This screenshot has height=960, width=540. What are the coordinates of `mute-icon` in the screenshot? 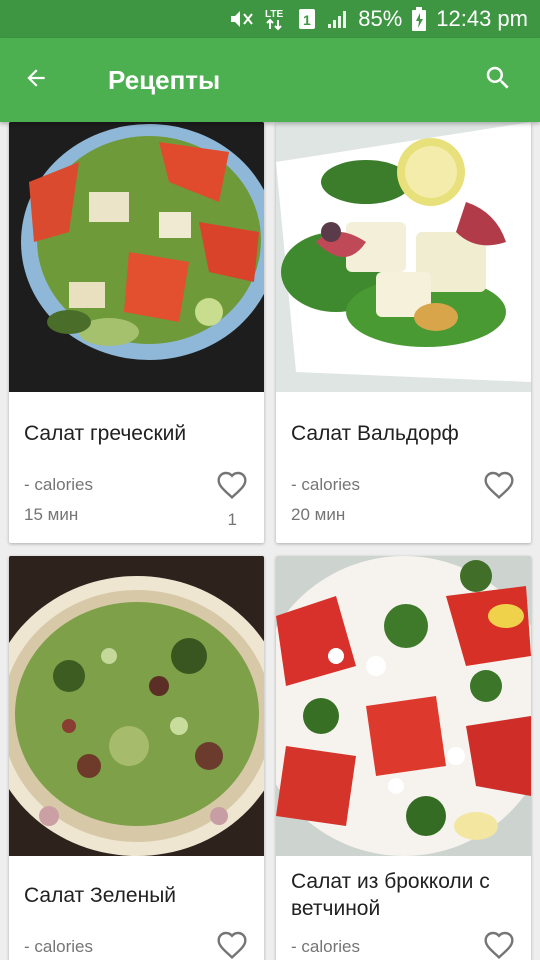 It's located at (241, 19).